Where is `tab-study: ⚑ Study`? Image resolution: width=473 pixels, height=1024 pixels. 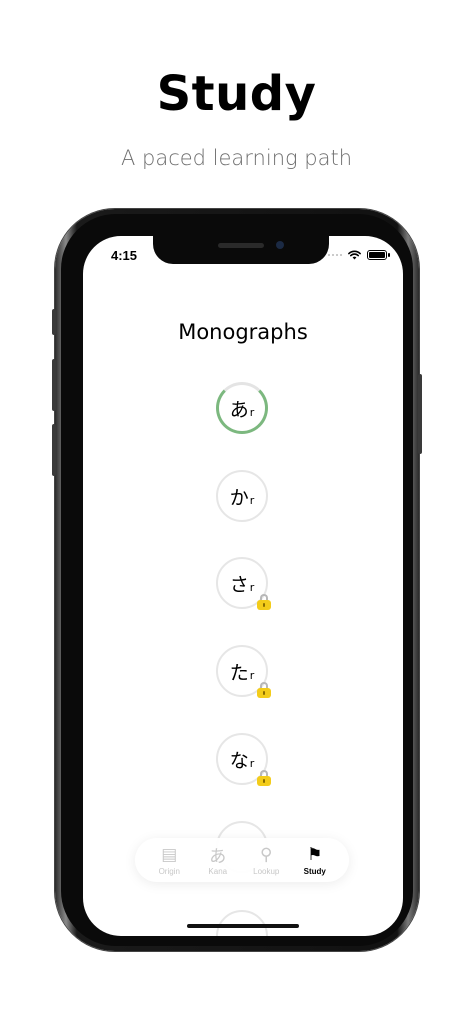
tab-study: ⚑ Study is located at coordinates (315, 860).